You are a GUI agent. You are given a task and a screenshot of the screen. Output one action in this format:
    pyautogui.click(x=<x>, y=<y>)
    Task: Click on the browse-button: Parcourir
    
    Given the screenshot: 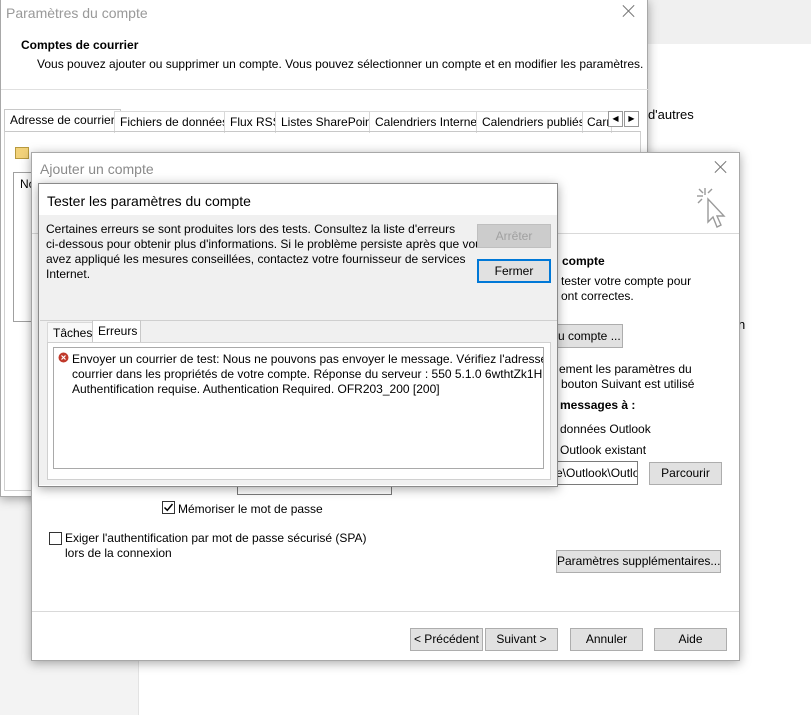 What is the action you would take?
    pyautogui.click(x=685, y=473)
    